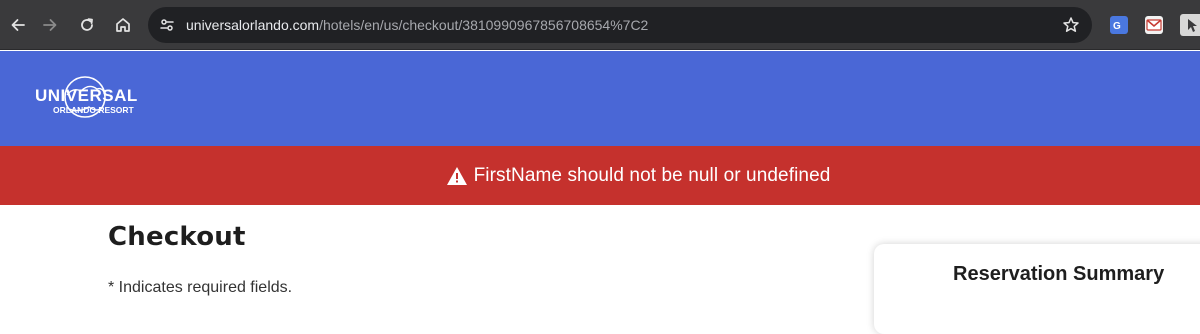 The width and height of the screenshot is (1200, 334). Describe the element at coordinates (1059, 274) in the screenshot. I see `reservation-summary-title: Reservation Summary` at that location.